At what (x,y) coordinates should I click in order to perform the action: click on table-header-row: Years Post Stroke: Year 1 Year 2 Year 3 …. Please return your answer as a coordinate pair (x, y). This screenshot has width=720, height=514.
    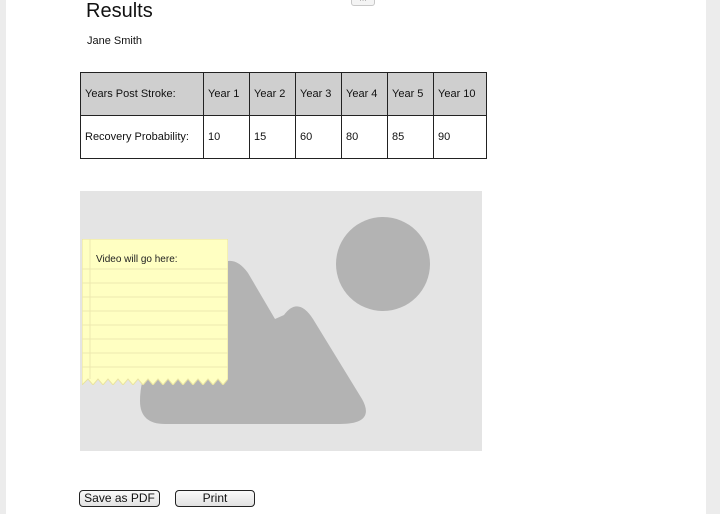
    Looking at the image, I should click on (283, 94).